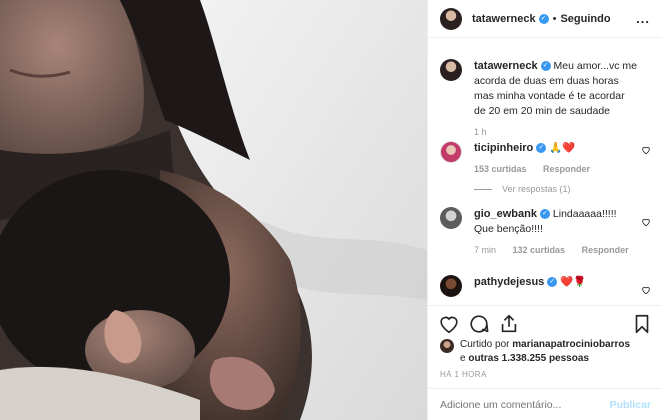 This screenshot has height=420, width=662. I want to click on comment-meta: 7 min 132 curtidas Responder, so click(558, 250).